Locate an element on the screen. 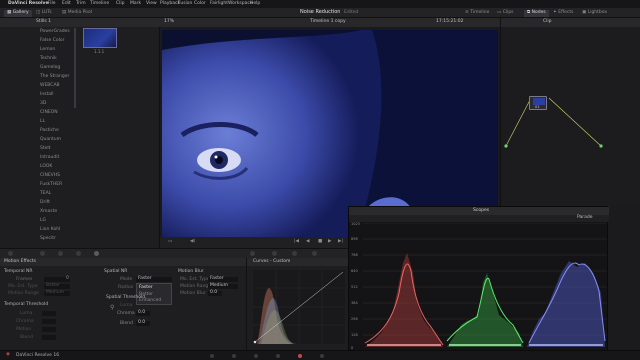 This screenshot has height=360, width=640. motion-range-value: Medium is located at coordinates (55, 292).